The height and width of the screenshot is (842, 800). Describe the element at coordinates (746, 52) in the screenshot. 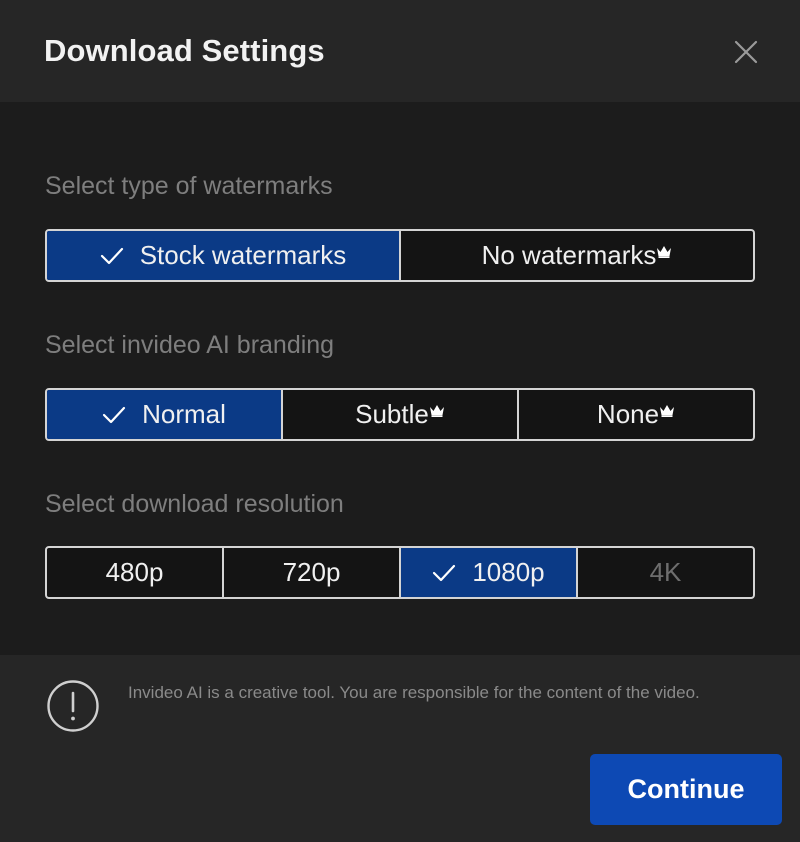

I see `close-icon` at that location.